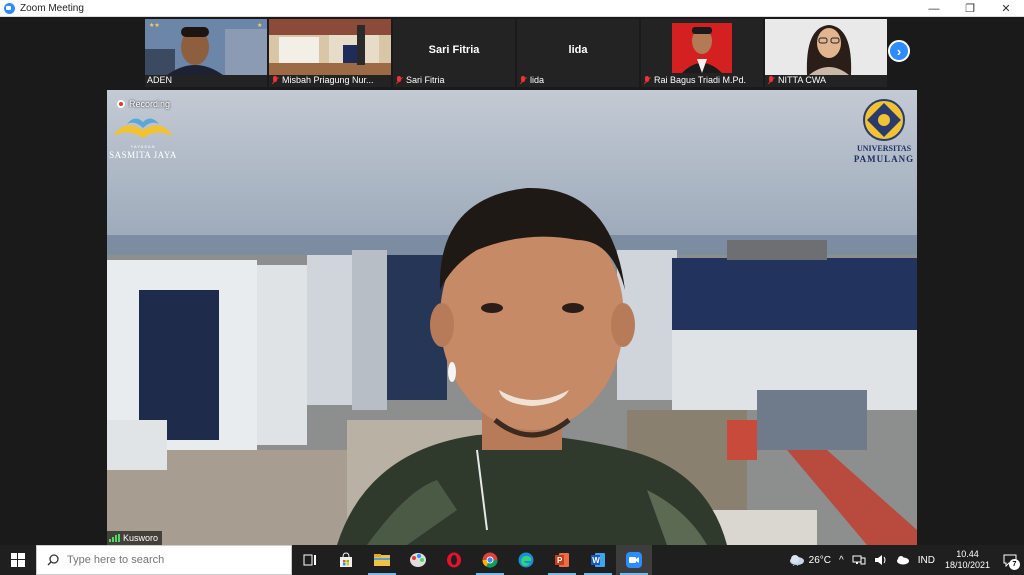 This screenshot has width=1024, height=575. What do you see at coordinates (1006, 8) in the screenshot?
I see `close-button: ✕` at bounding box center [1006, 8].